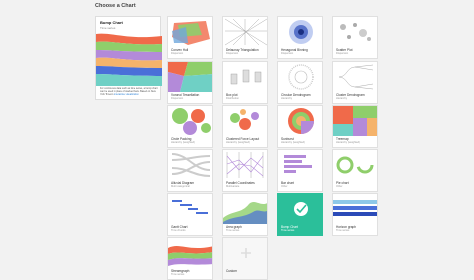 This screenshot has height=280, width=474. What do you see at coordinates (355, 32) in the screenshot?
I see `scatter-icon` at bounding box center [355, 32].